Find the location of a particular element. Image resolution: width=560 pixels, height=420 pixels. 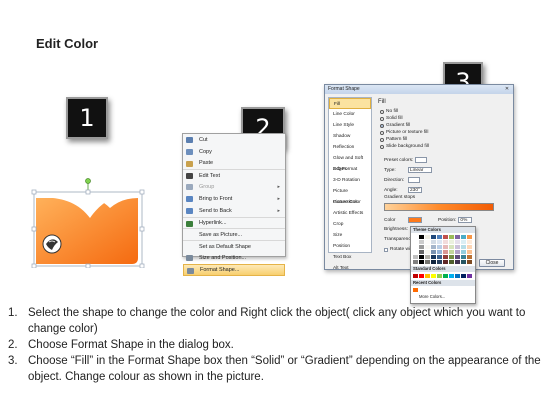

fill-option-no-fill: No fill is located at coordinates (389, 111).